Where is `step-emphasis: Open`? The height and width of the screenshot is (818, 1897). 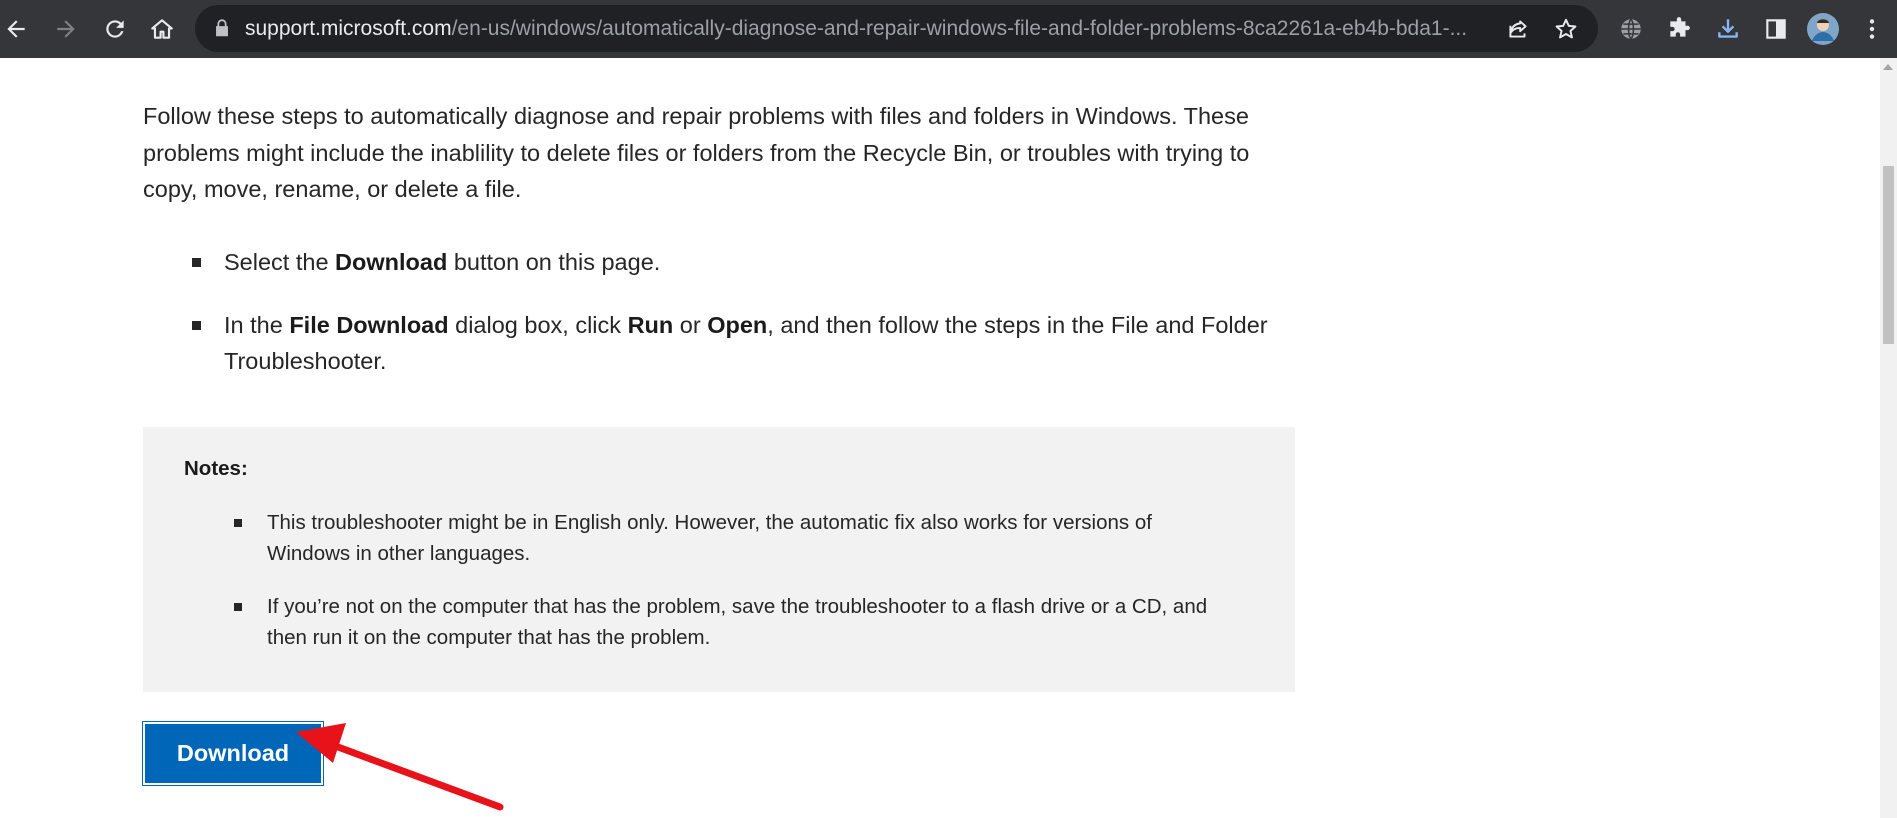 step-emphasis: Open is located at coordinates (737, 325).